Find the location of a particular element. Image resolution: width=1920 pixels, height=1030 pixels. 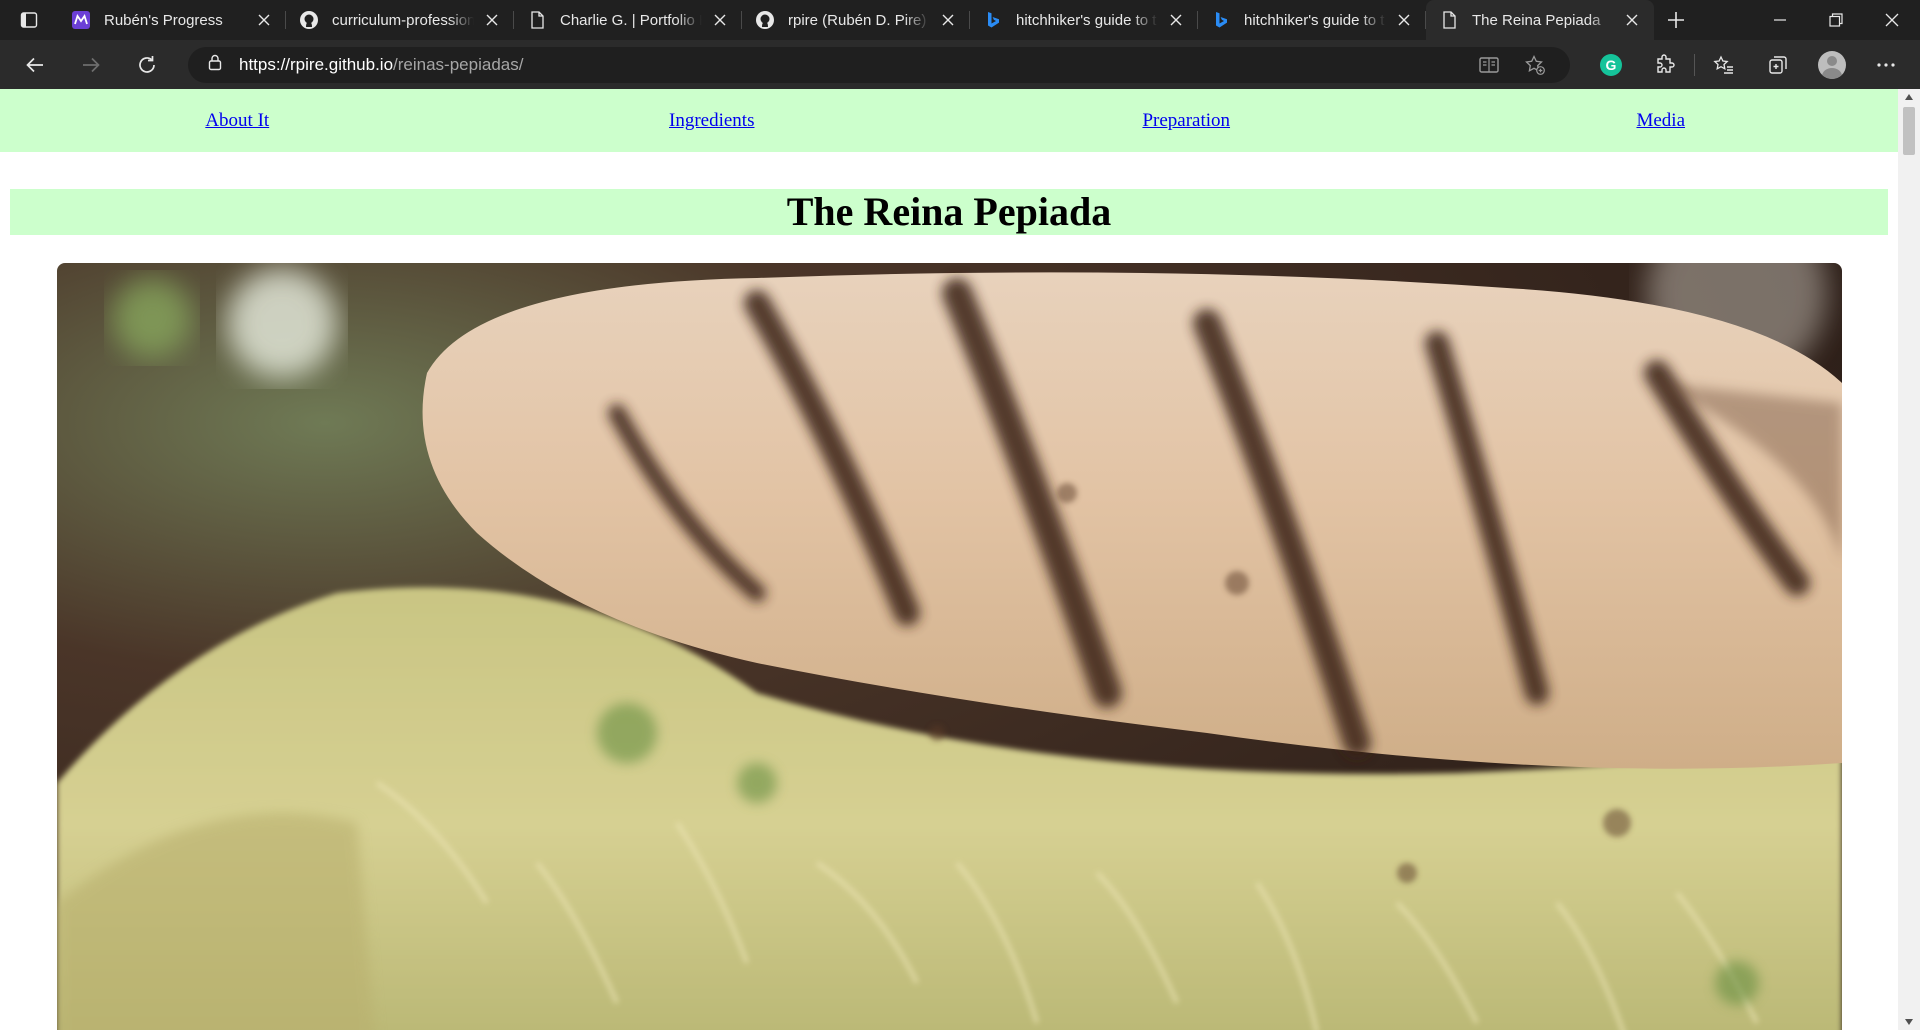

tab-1: Rubén's Progress is located at coordinates (172, 20).